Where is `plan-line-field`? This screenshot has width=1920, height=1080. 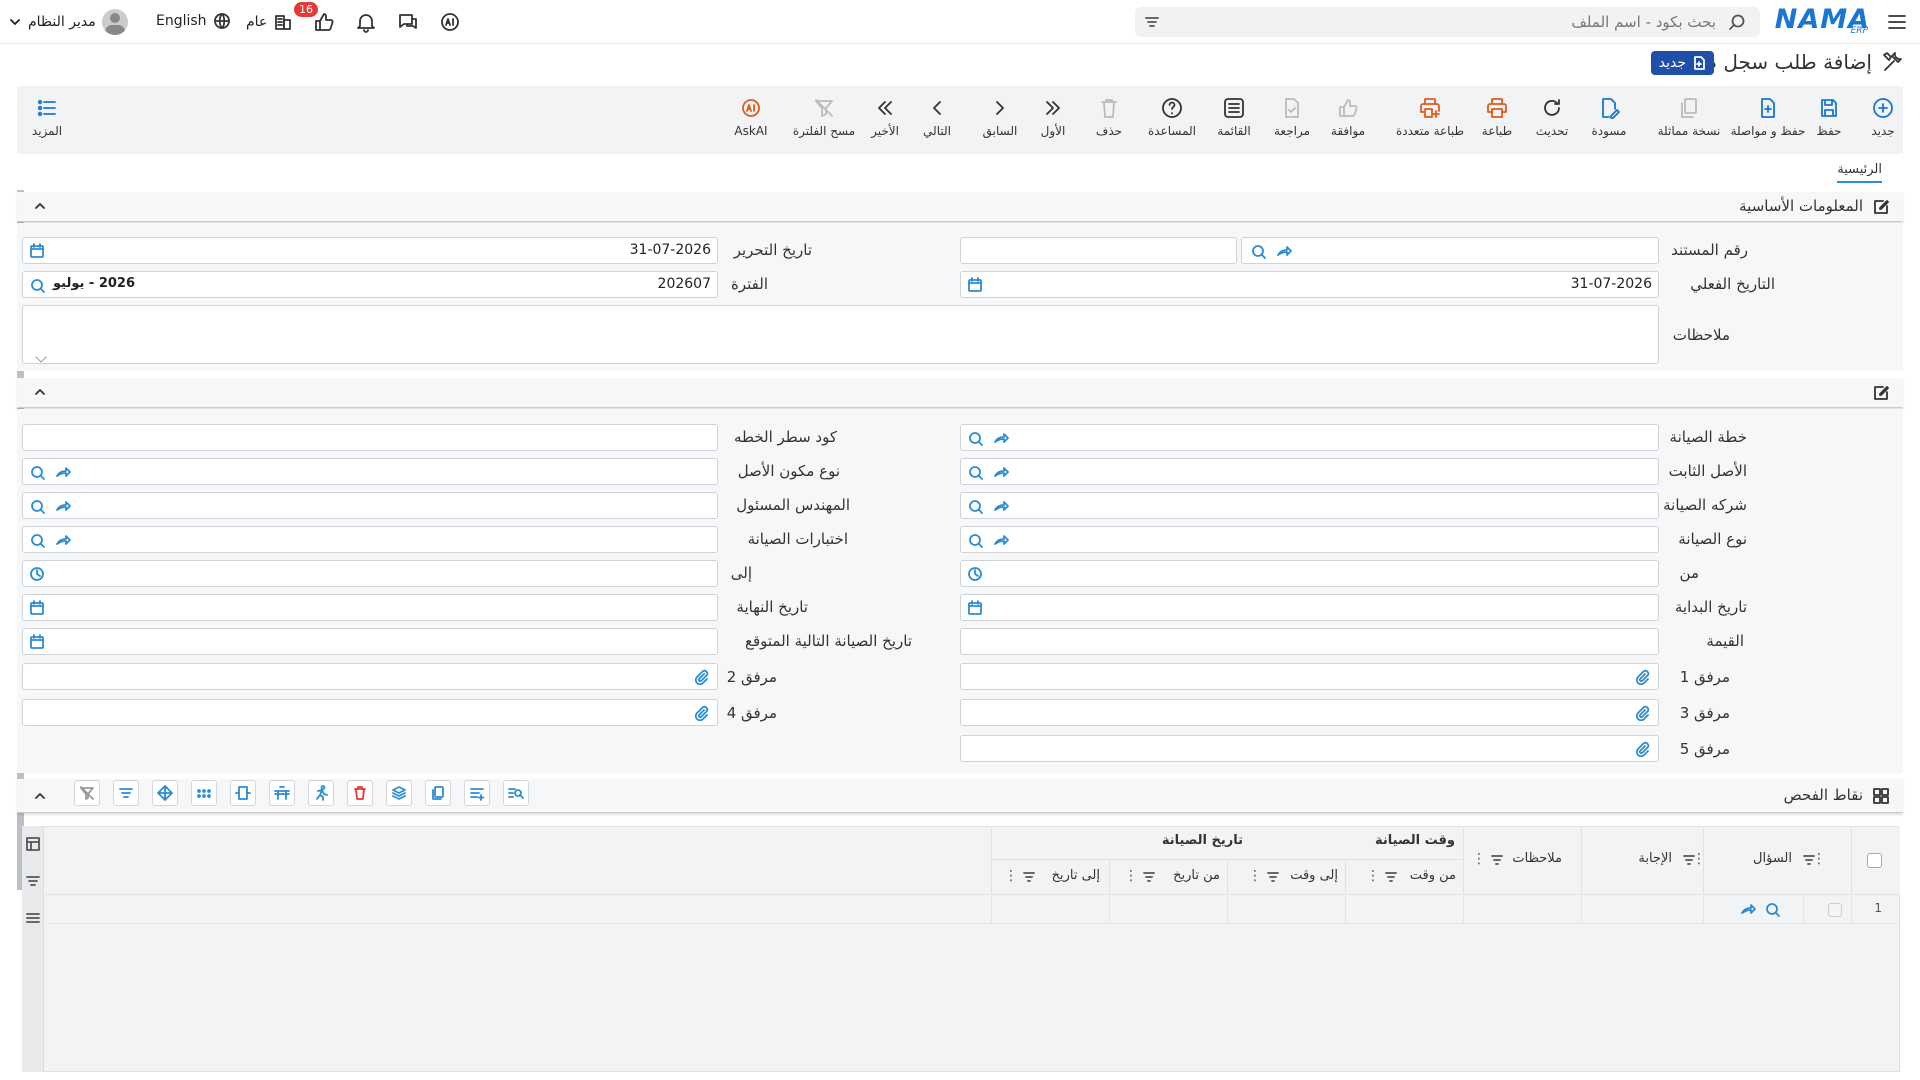
plan-line-field is located at coordinates (370, 437).